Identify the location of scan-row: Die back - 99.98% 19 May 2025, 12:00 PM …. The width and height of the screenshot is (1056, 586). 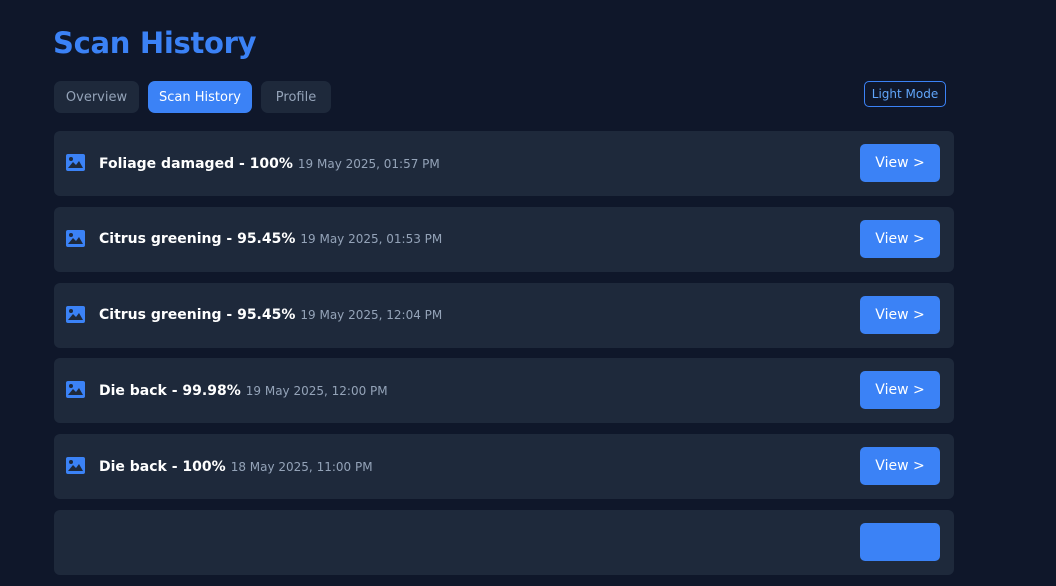
(504, 391).